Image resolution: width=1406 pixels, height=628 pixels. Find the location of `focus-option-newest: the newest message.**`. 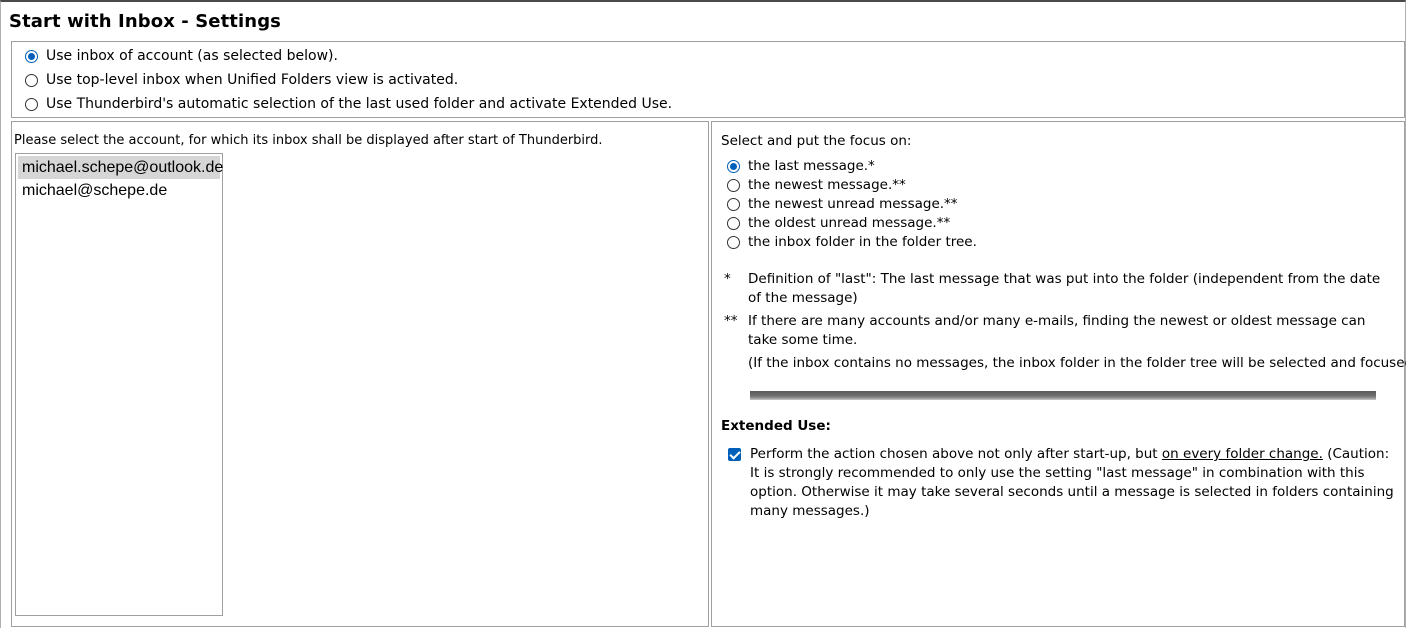

focus-option-newest: the newest message.** is located at coordinates (816, 185).